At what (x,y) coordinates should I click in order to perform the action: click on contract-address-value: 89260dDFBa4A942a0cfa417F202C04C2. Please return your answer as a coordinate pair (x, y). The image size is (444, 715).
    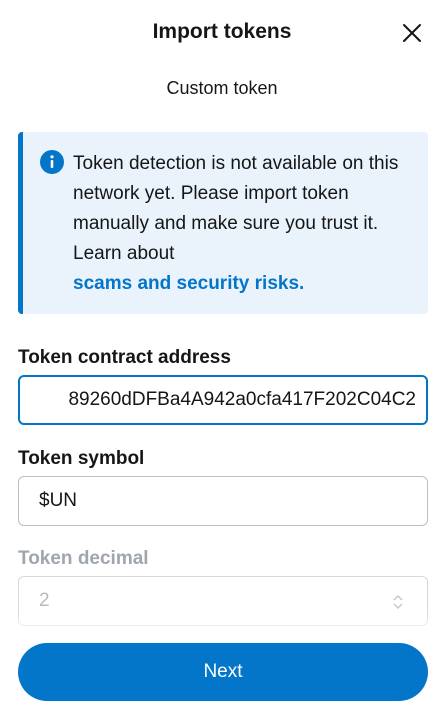
    Looking at the image, I should click on (242, 399).